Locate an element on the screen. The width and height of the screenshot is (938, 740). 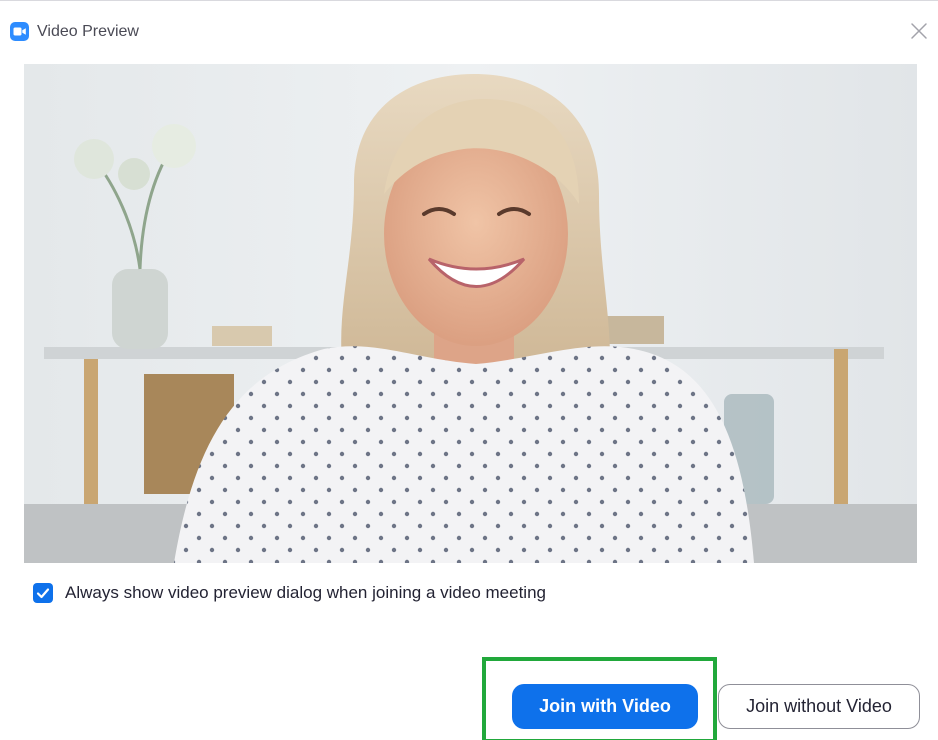
window-title: Video Preview is located at coordinates (88, 31).